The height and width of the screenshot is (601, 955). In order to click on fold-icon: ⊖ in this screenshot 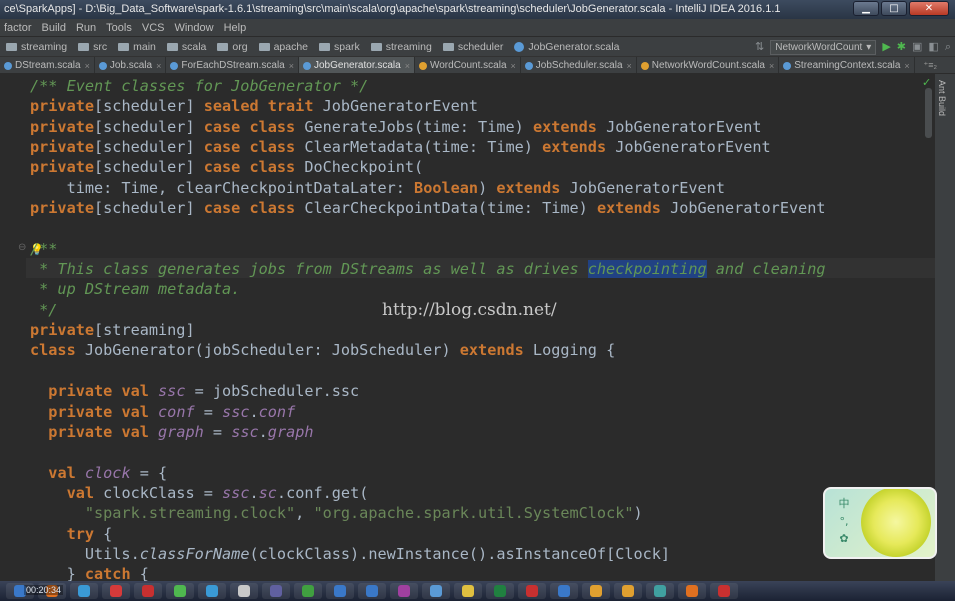, I will do `click(22, 247)`.